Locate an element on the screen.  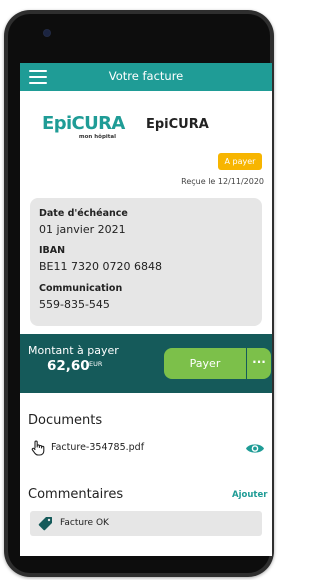
tag-icon is located at coordinates (45, 524).